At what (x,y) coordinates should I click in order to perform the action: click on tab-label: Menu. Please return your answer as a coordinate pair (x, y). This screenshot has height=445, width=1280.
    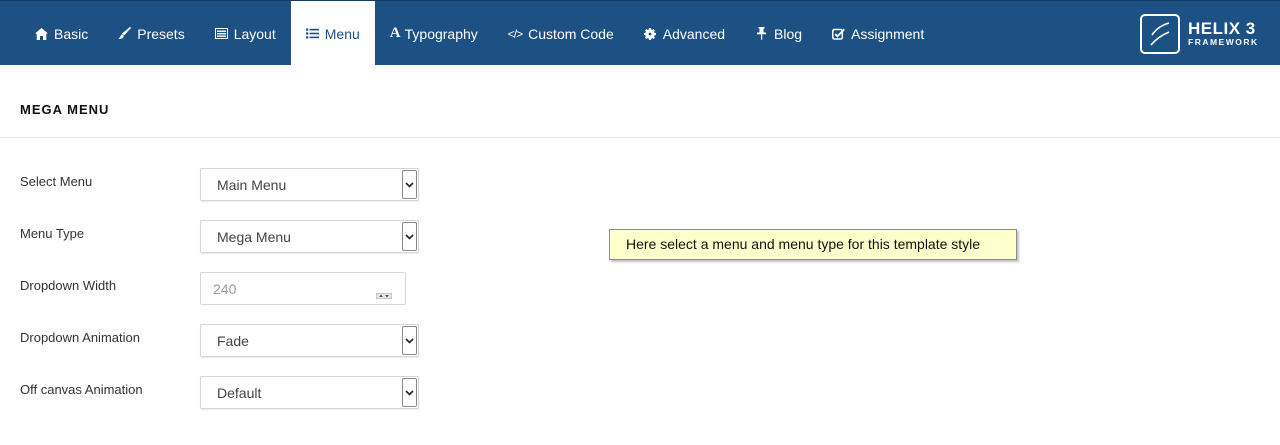
    Looking at the image, I should click on (342, 33).